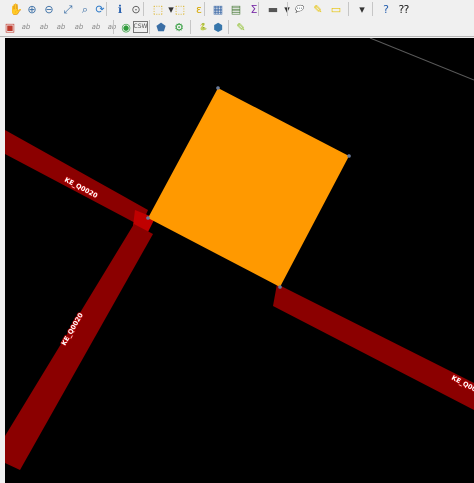 The image size is (474, 483). What do you see at coordinates (421, 59) in the screenshot?
I see `reference-line` at bounding box center [421, 59].